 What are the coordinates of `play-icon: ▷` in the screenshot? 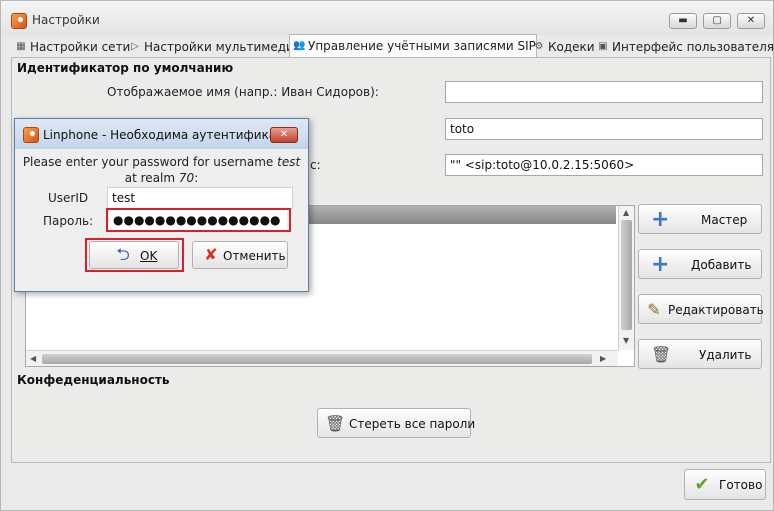 It's located at (135, 46).